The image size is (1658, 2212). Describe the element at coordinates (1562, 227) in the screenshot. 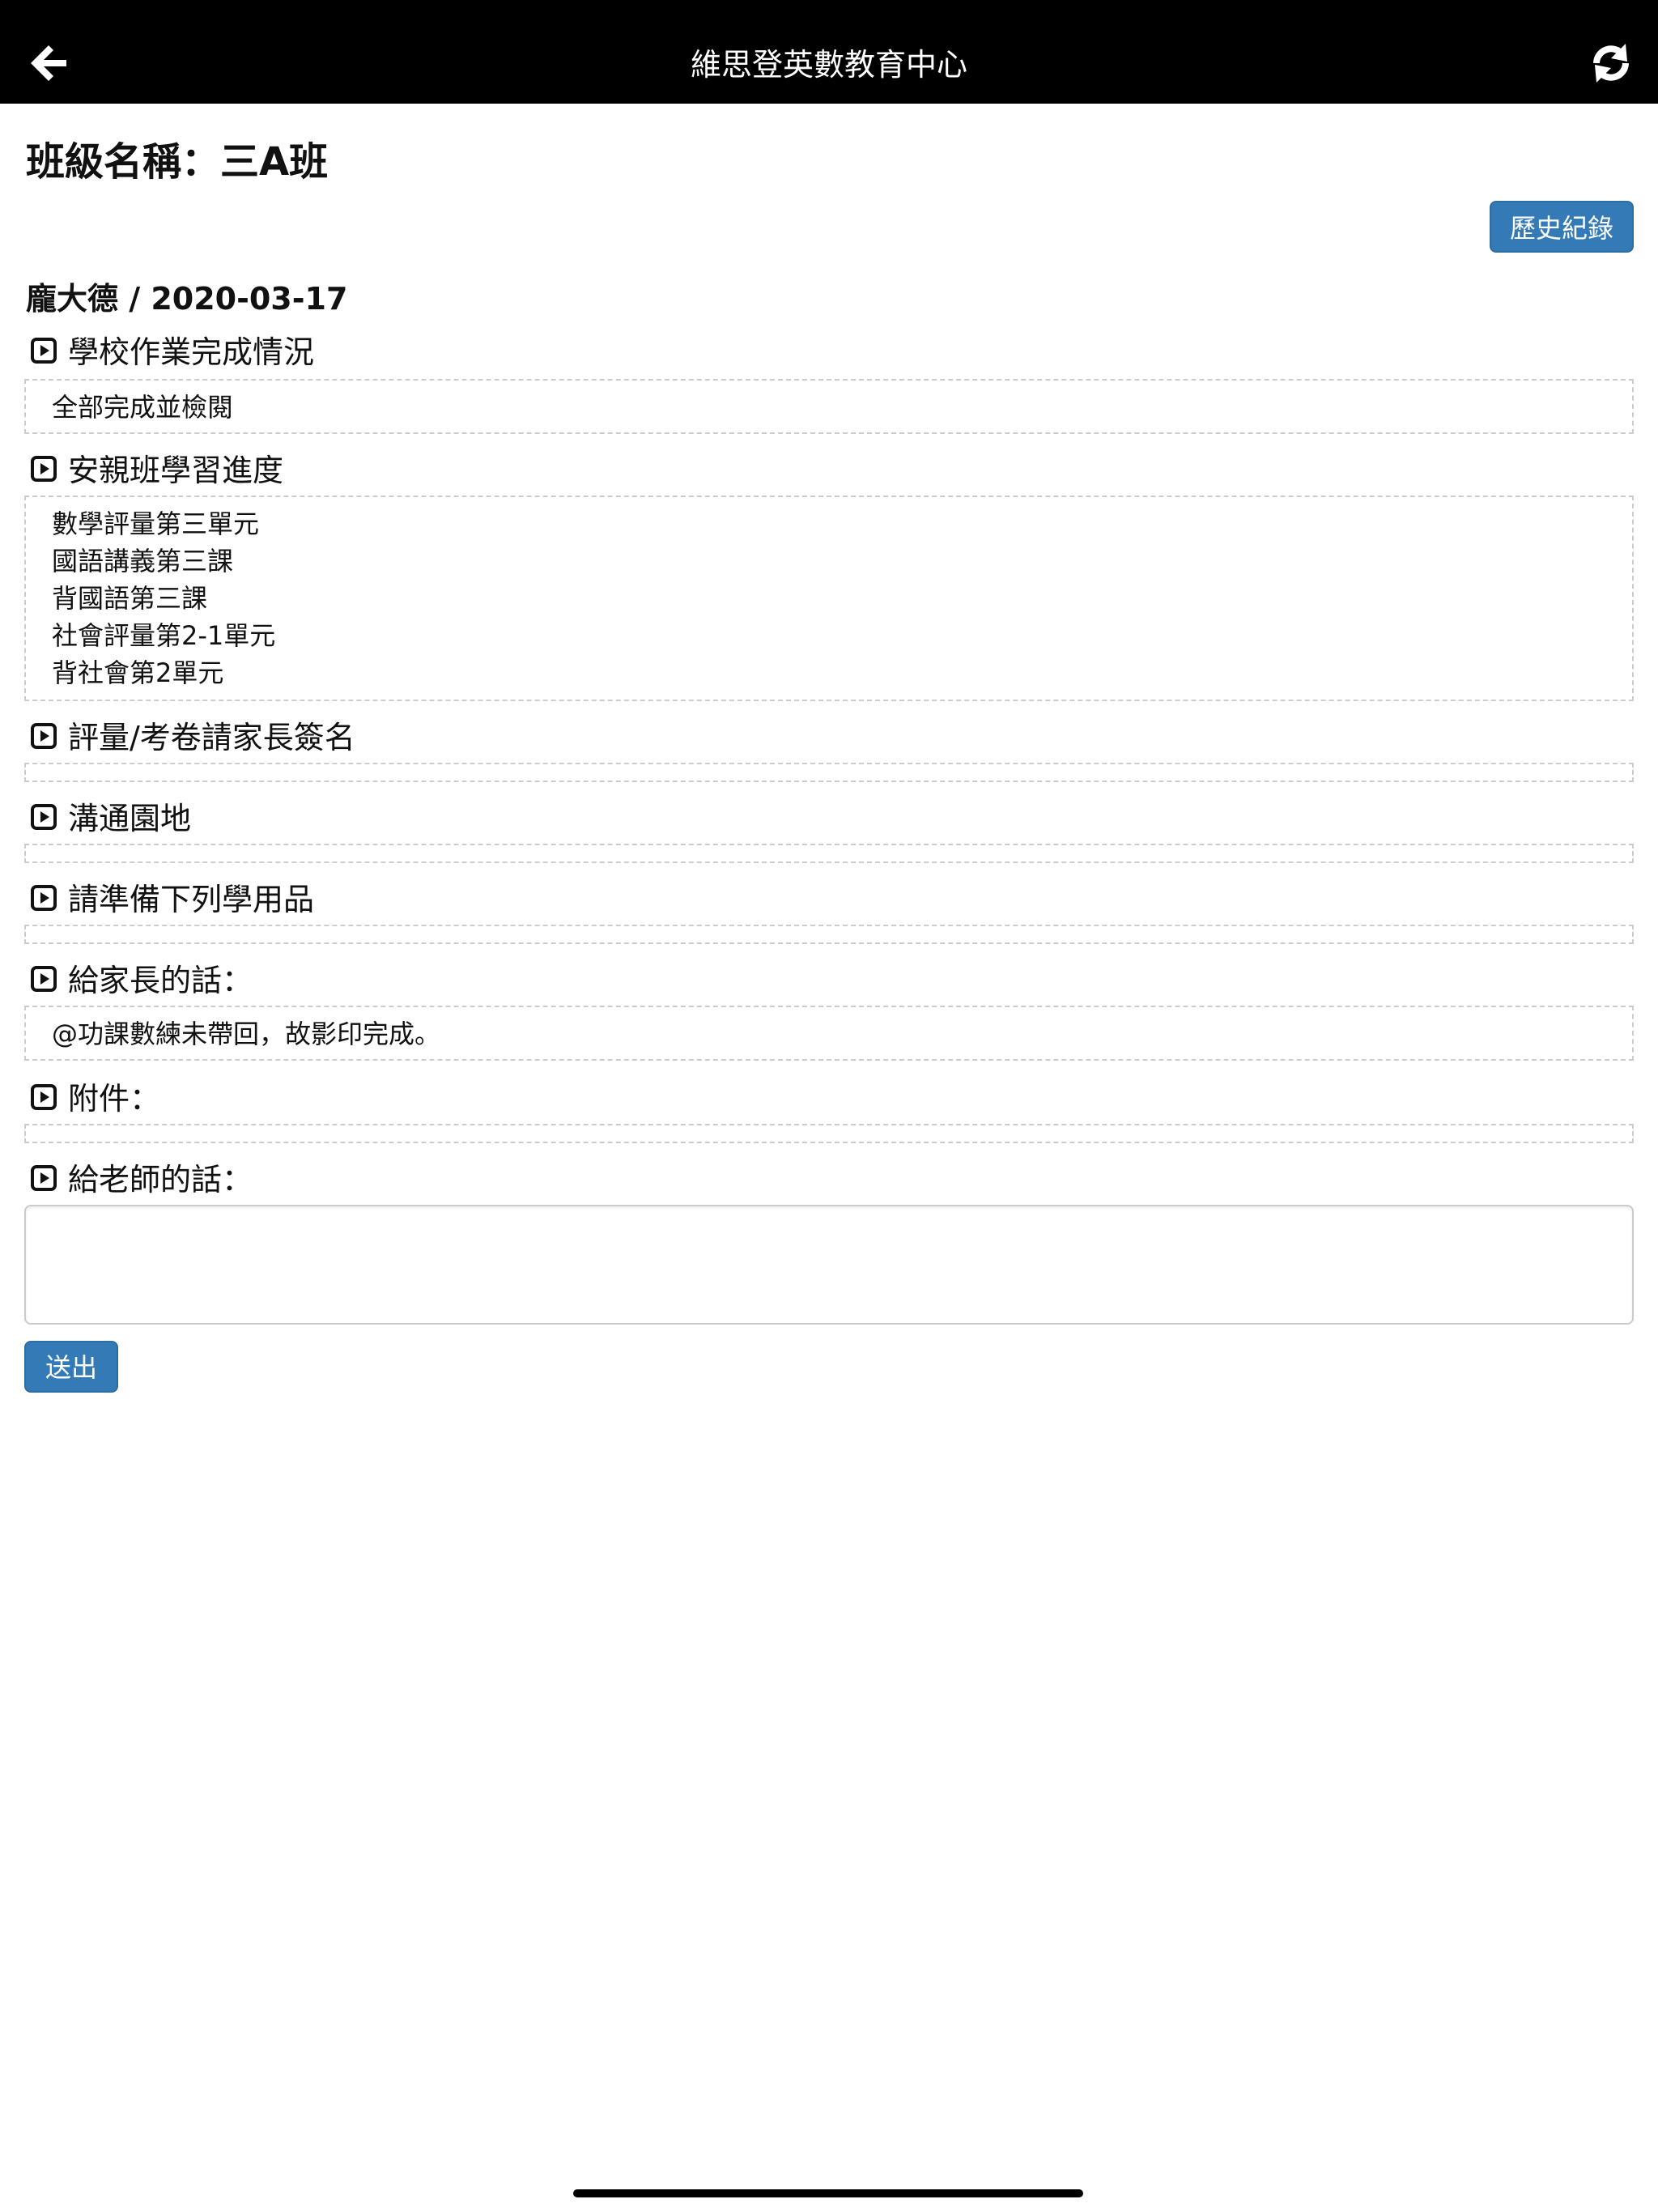

I see `history-button: 歷史紀錄` at that location.